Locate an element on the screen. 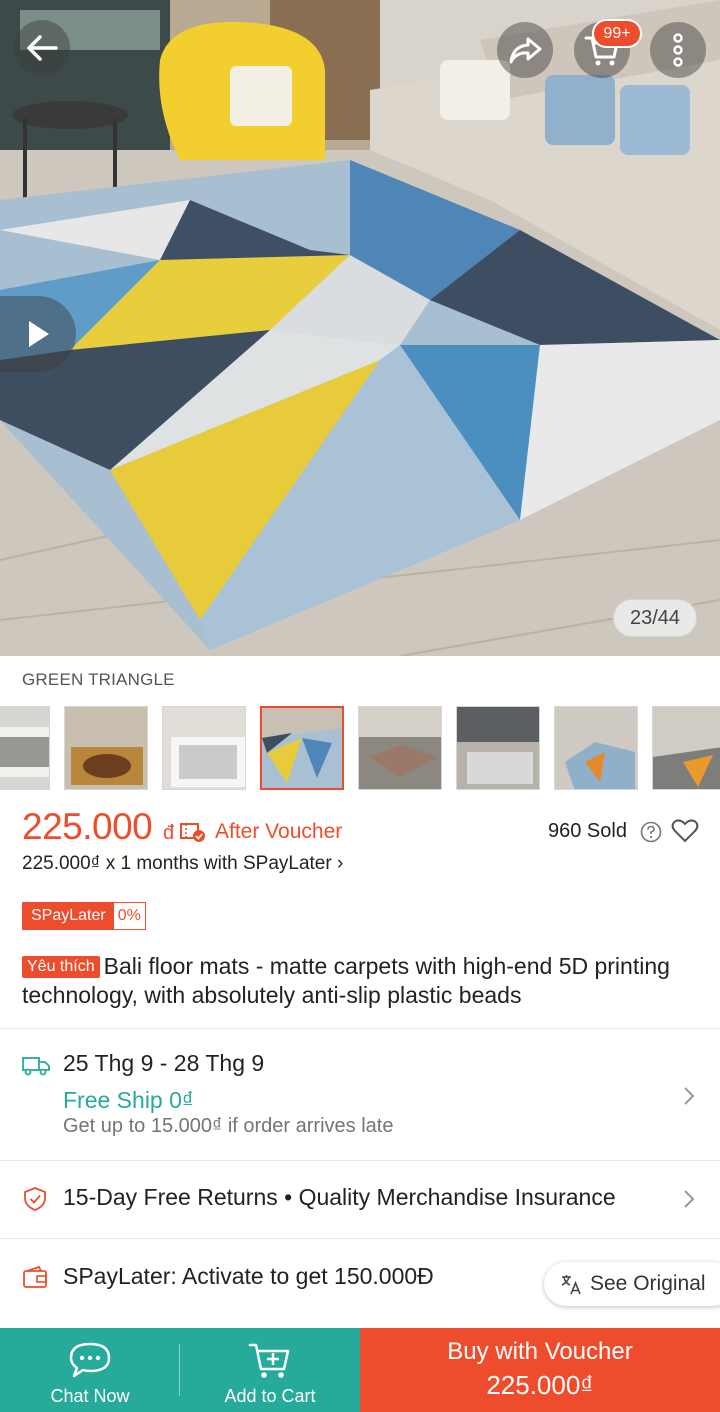  sold-count: 960 Sold is located at coordinates (587, 831).